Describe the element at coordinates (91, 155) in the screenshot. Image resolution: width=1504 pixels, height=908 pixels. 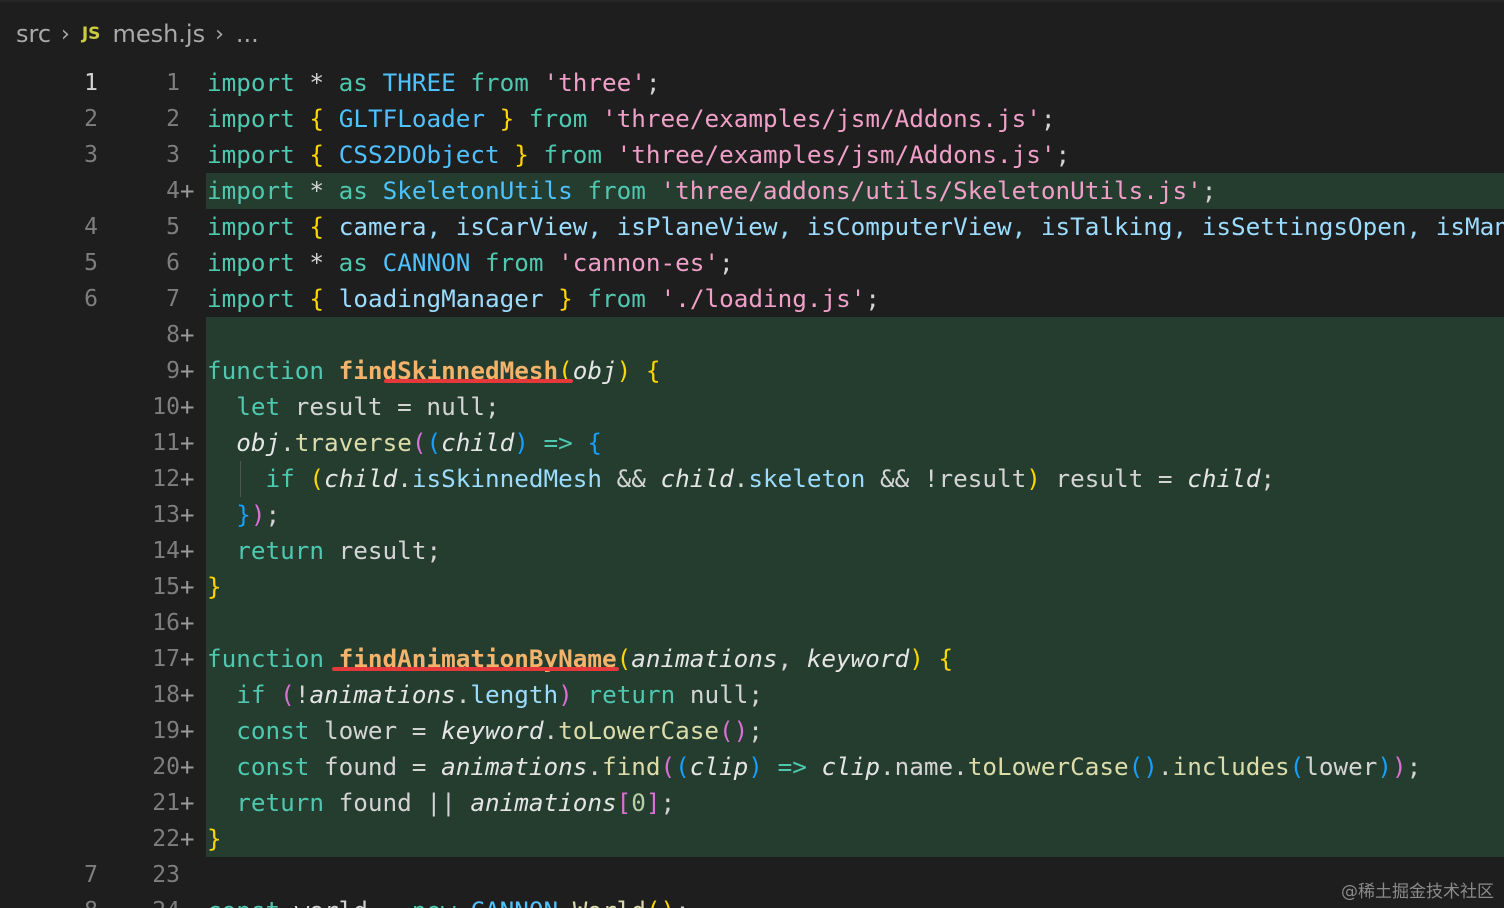
I see `original-line-number: 3` at that location.